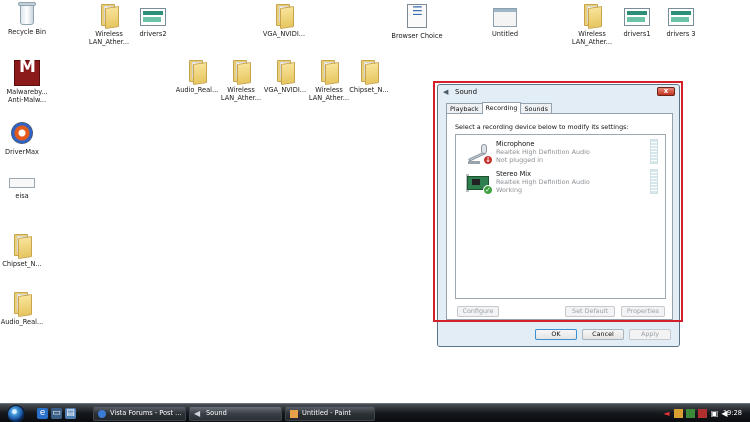 The width and height of the screenshot is (750, 422). Describe the element at coordinates (27, 14) in the screenshot. I see `recycle-bin-icon` at that location.